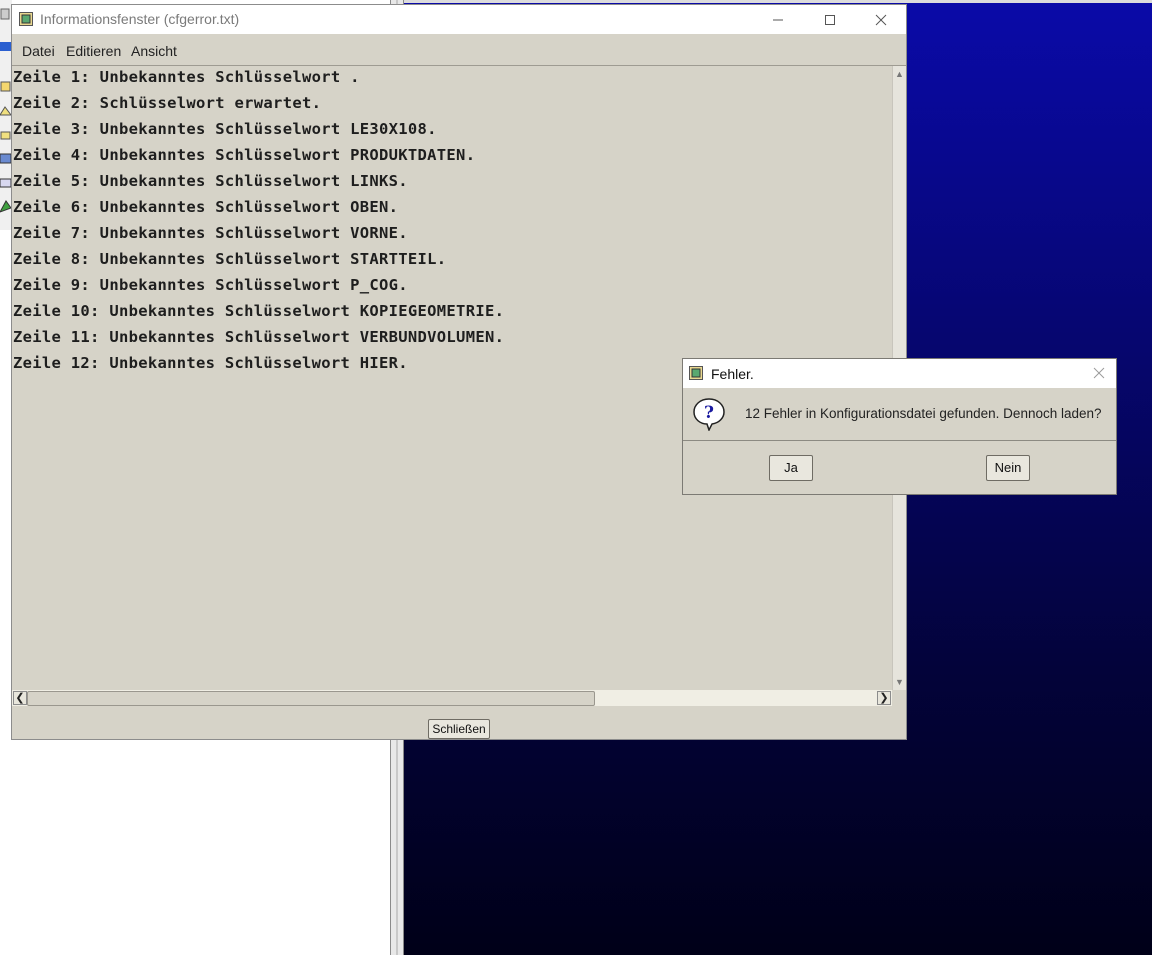 The height and width of the screenshot is (955, 1152). I want to click on scroll-right-icon: ❯, so click(884, 698).